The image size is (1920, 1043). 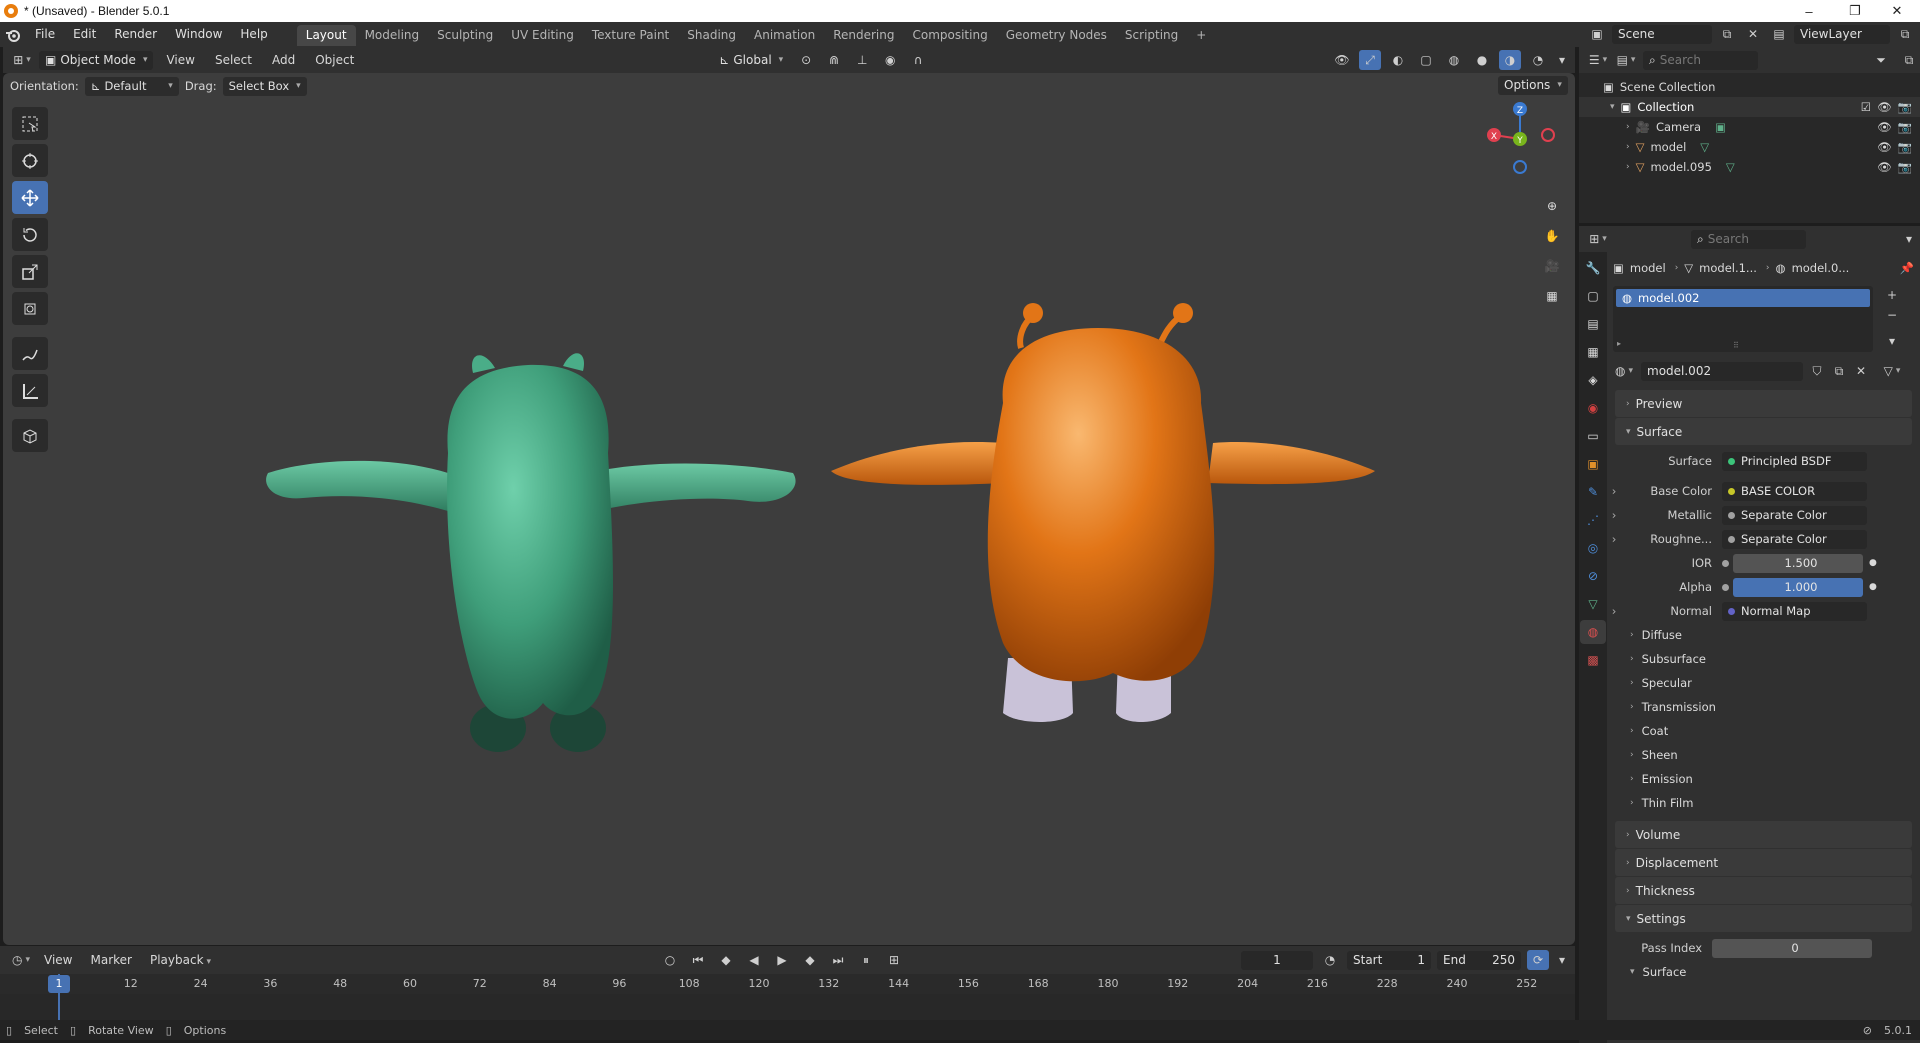 What do you see at coordinates (1479, 960) in the screenshot?
I see `end-frame-field: End 250` at bounding box center [1479, 960].